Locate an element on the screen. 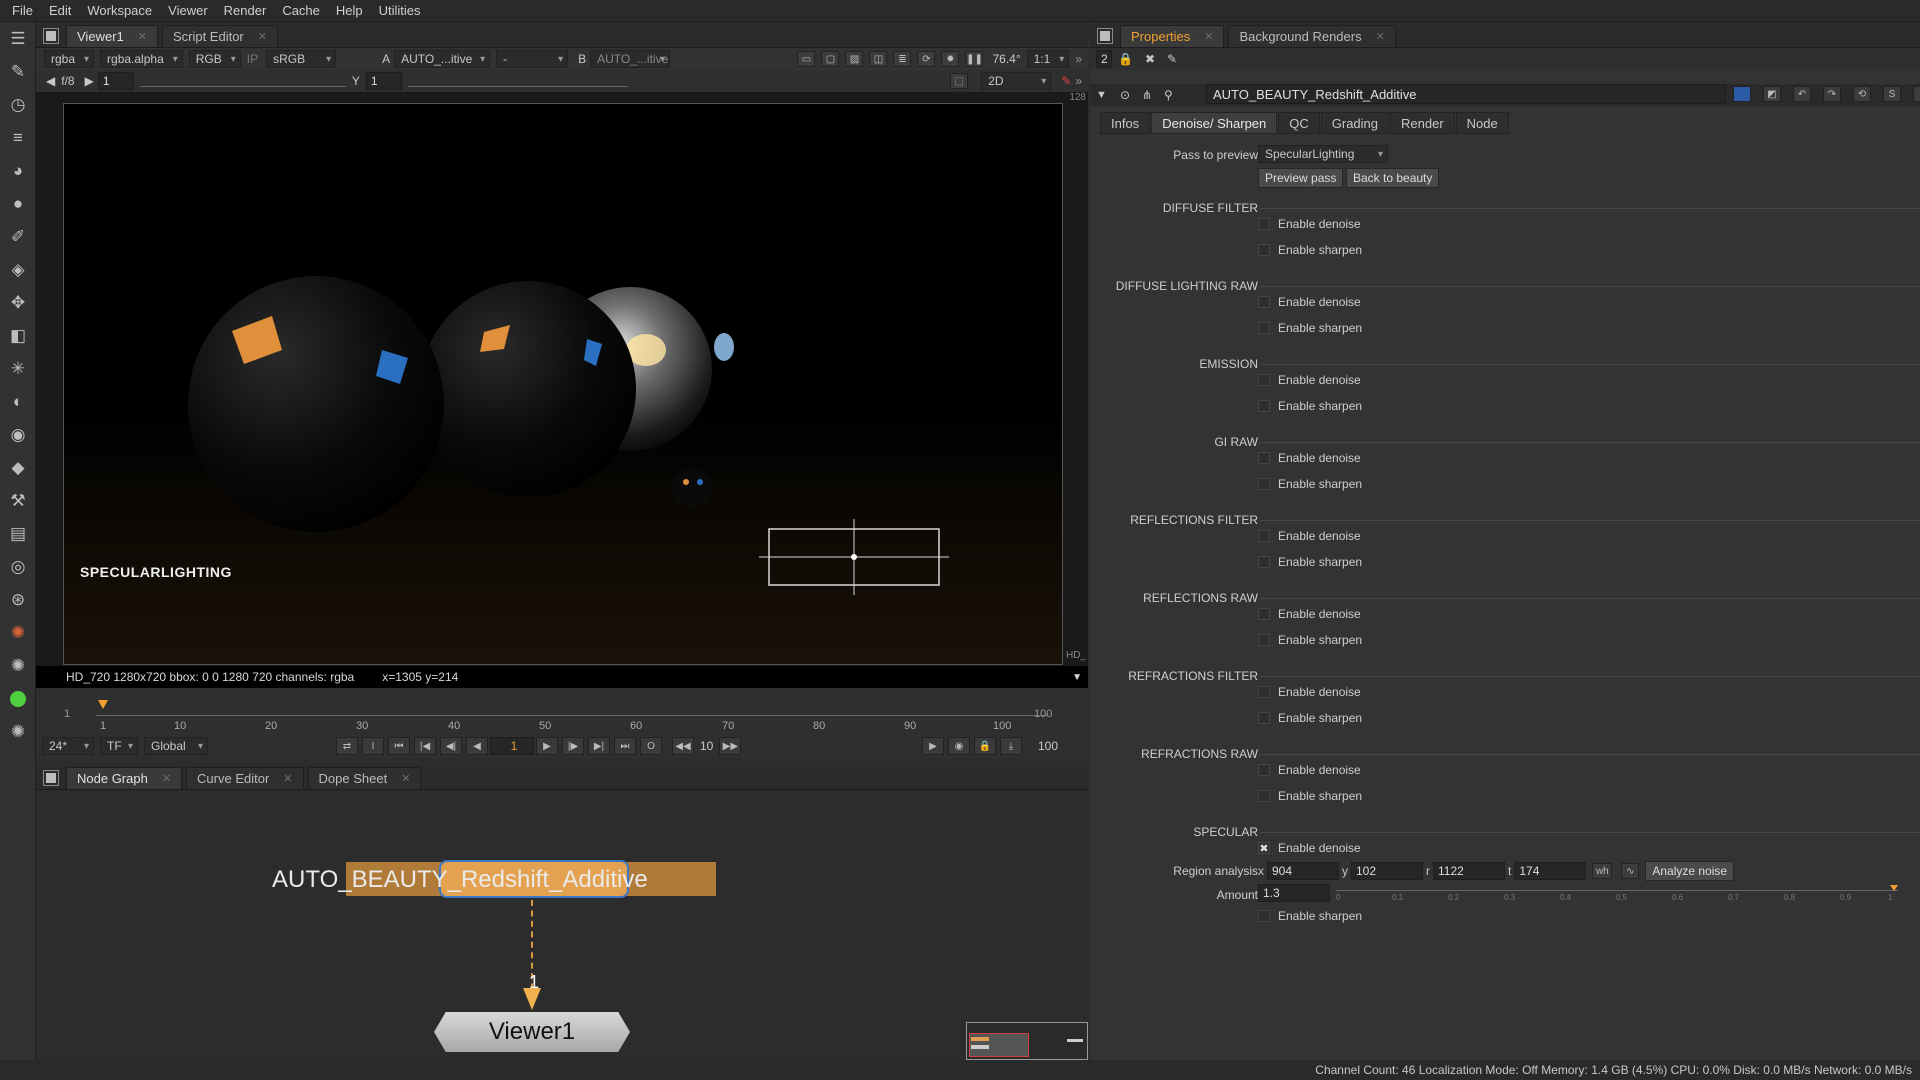 The height and width of the screenshot is (1080, 1920). expand-icon: » is located at coordinates (1078, 81).